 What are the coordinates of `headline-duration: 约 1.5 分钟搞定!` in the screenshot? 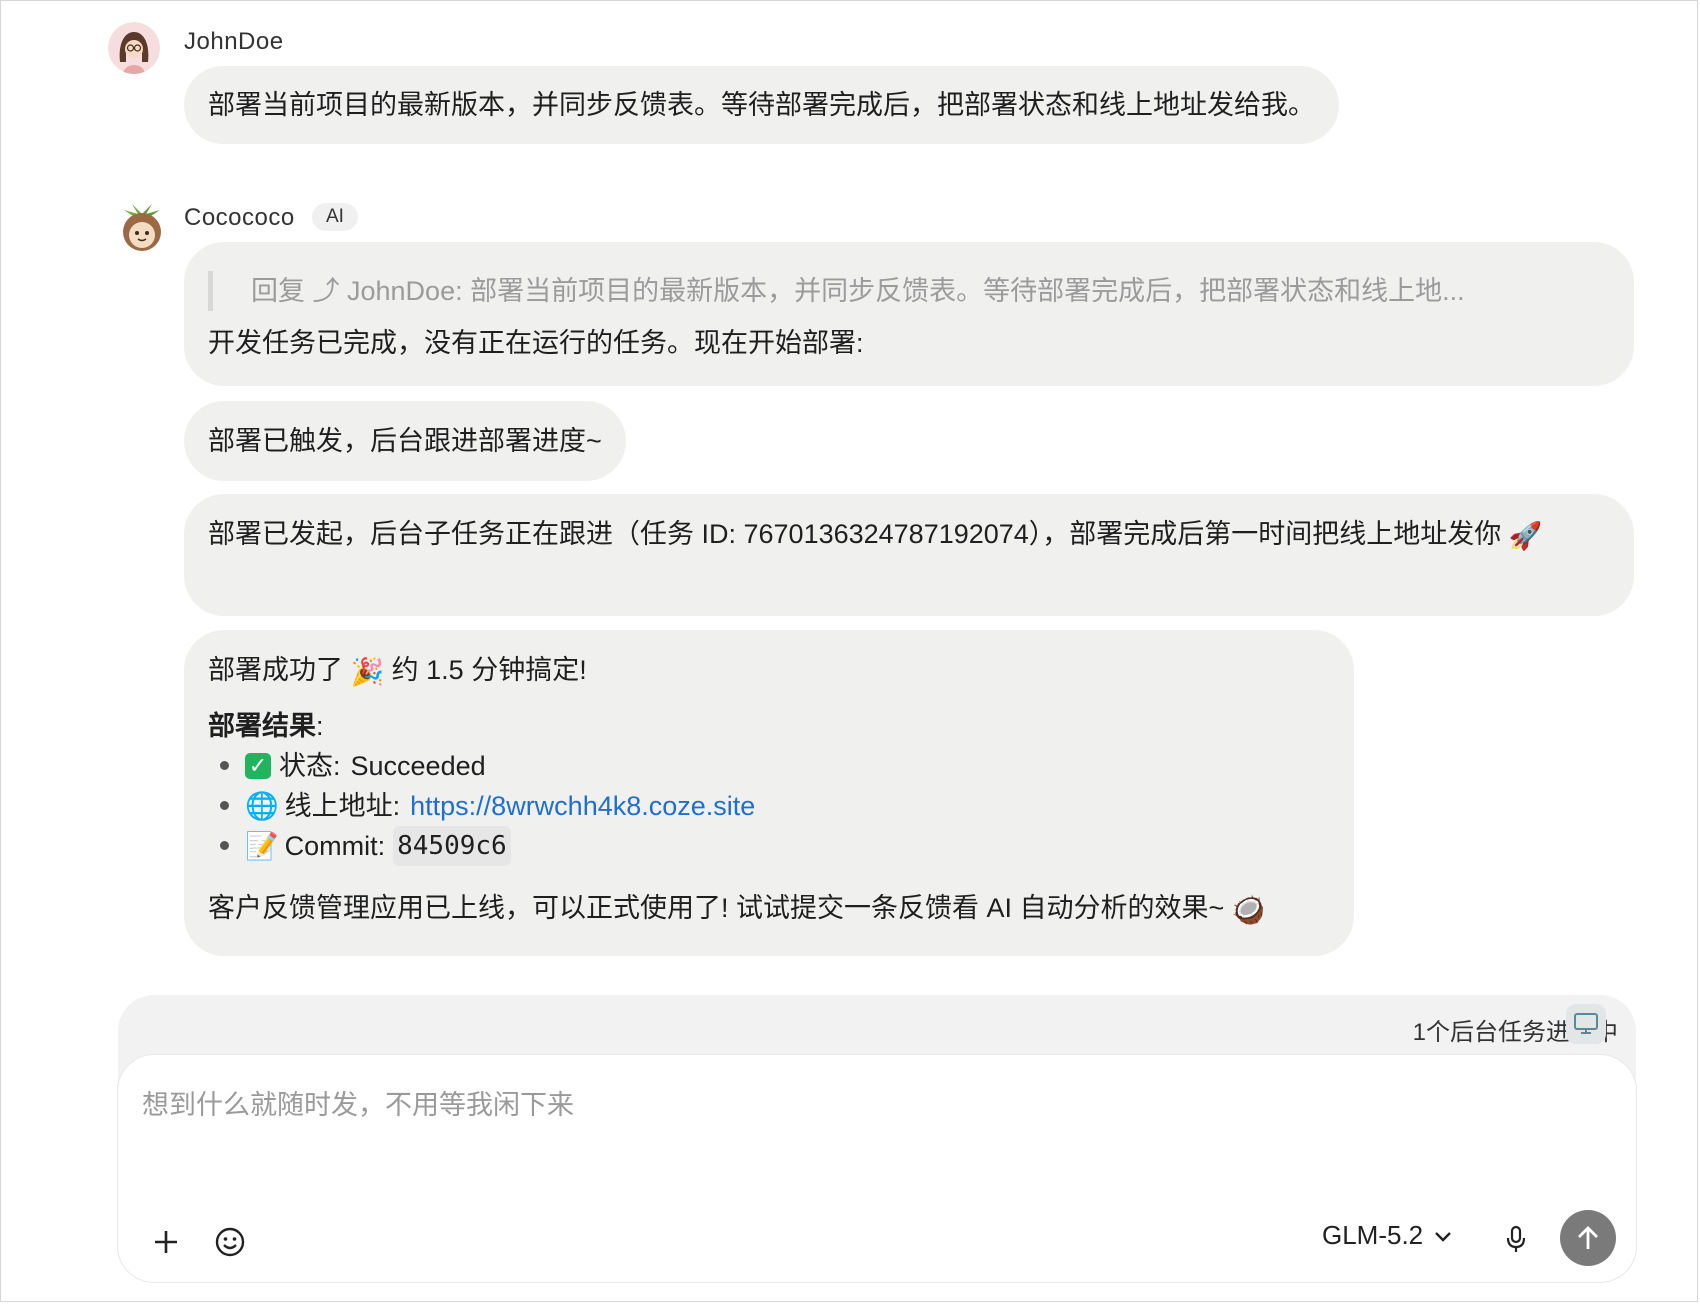 It's located at (489, 670).